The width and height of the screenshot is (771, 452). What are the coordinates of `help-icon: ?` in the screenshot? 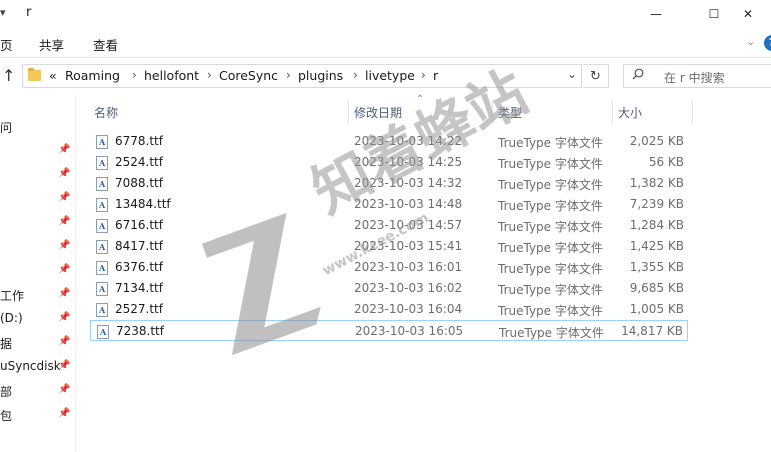 It's located at (767, 43).